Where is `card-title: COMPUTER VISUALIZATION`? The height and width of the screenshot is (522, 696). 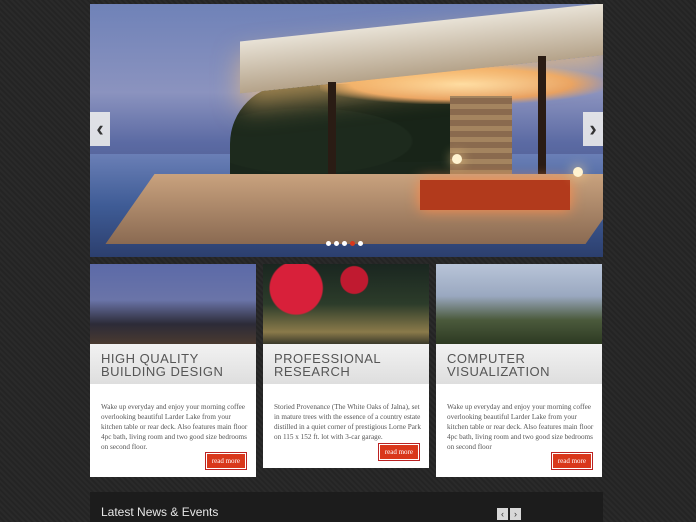
card-title: COMPUTER VISUALIZATION is located at coordinates (499, 365).